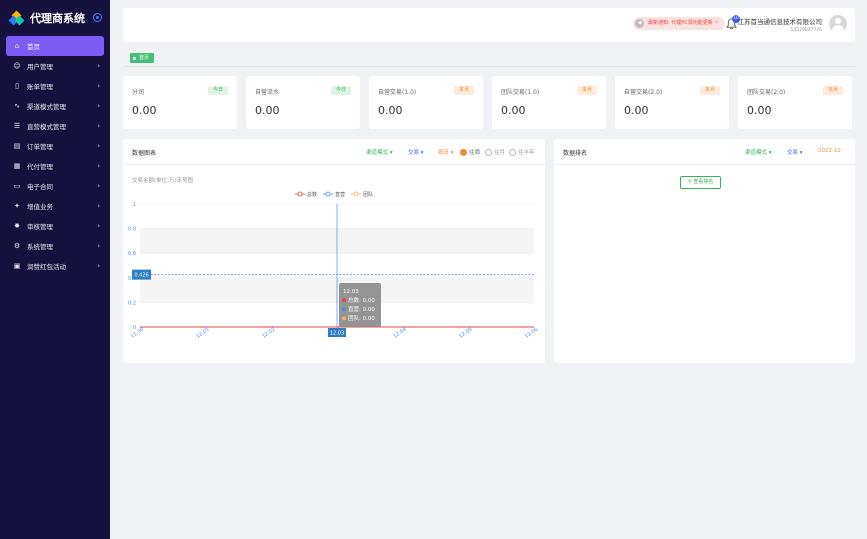 The image size is (867, 539). What do you see at coordinates (46, 127) in the screenshot?
I see `sidebar-item-label: 直营模式管理` at bounding box center [46, 127].